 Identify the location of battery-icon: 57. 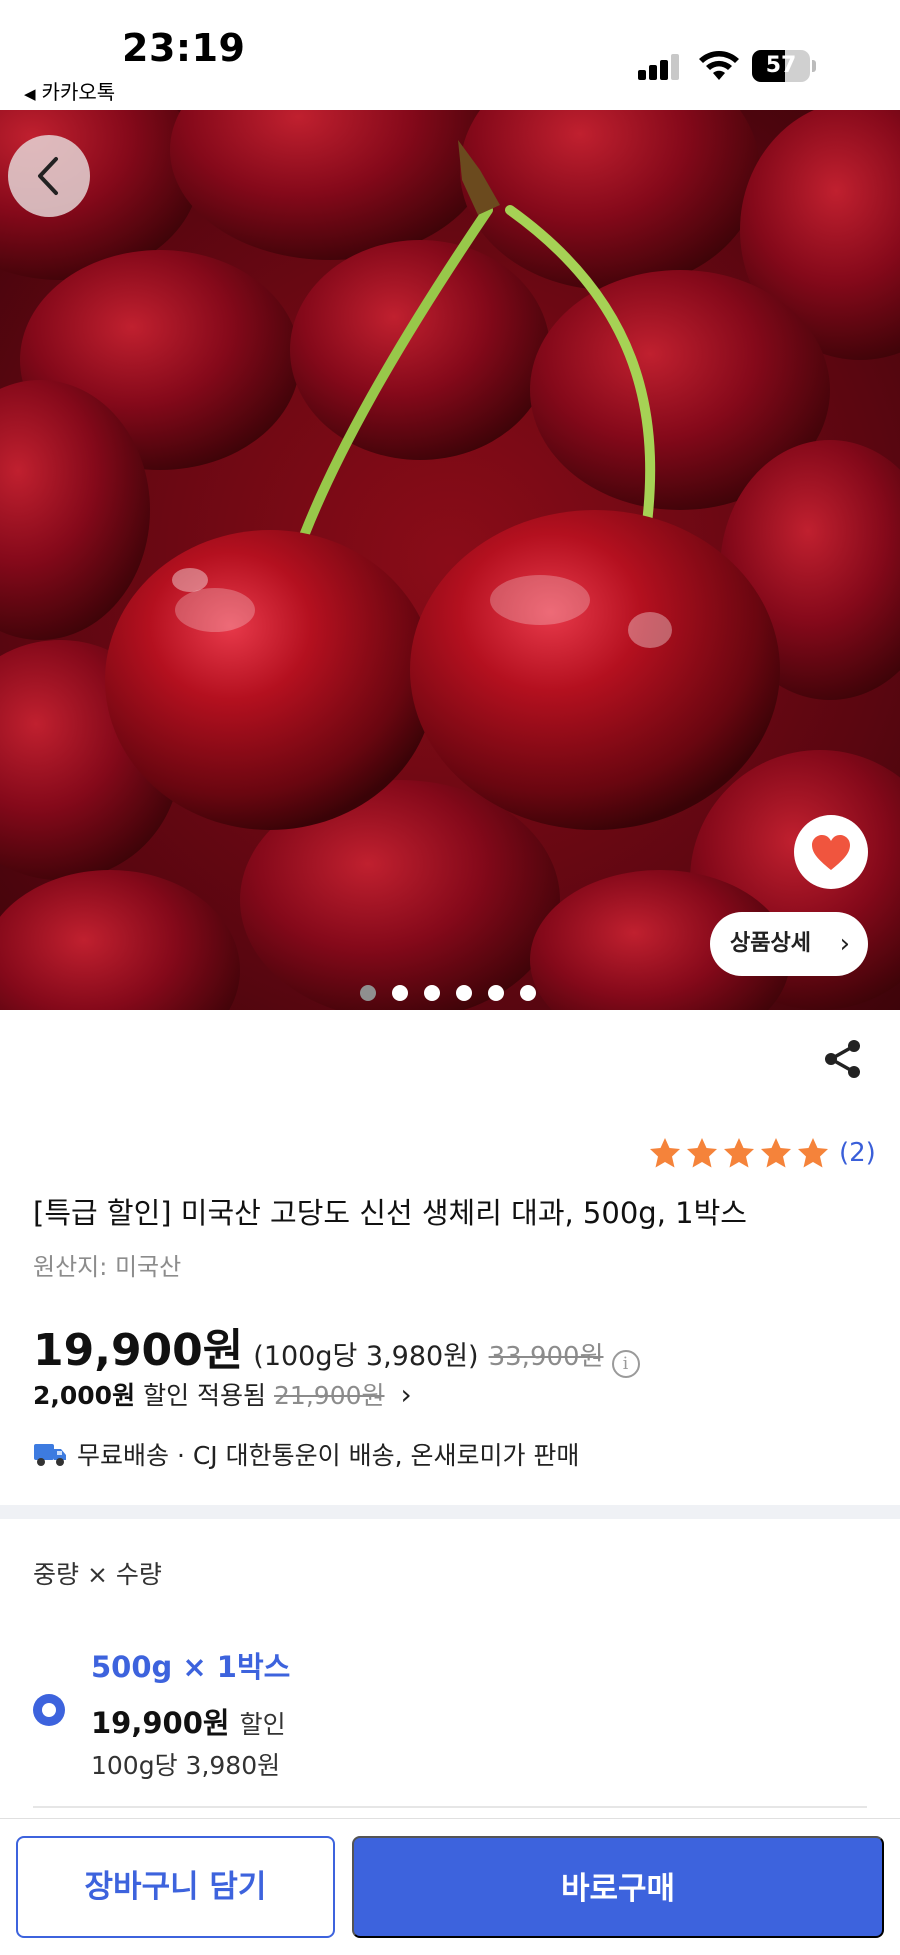
(784, 66).